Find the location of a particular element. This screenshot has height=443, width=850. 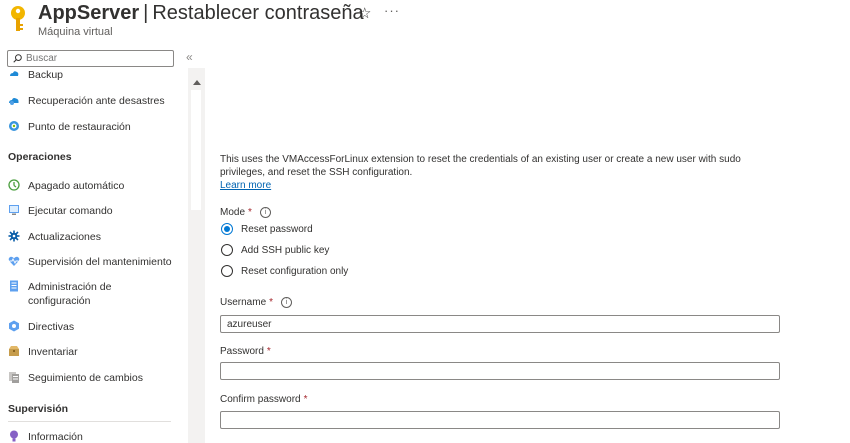

sidebar-item-label: Recuperación ante desastres is located at coordinates (96, 101).